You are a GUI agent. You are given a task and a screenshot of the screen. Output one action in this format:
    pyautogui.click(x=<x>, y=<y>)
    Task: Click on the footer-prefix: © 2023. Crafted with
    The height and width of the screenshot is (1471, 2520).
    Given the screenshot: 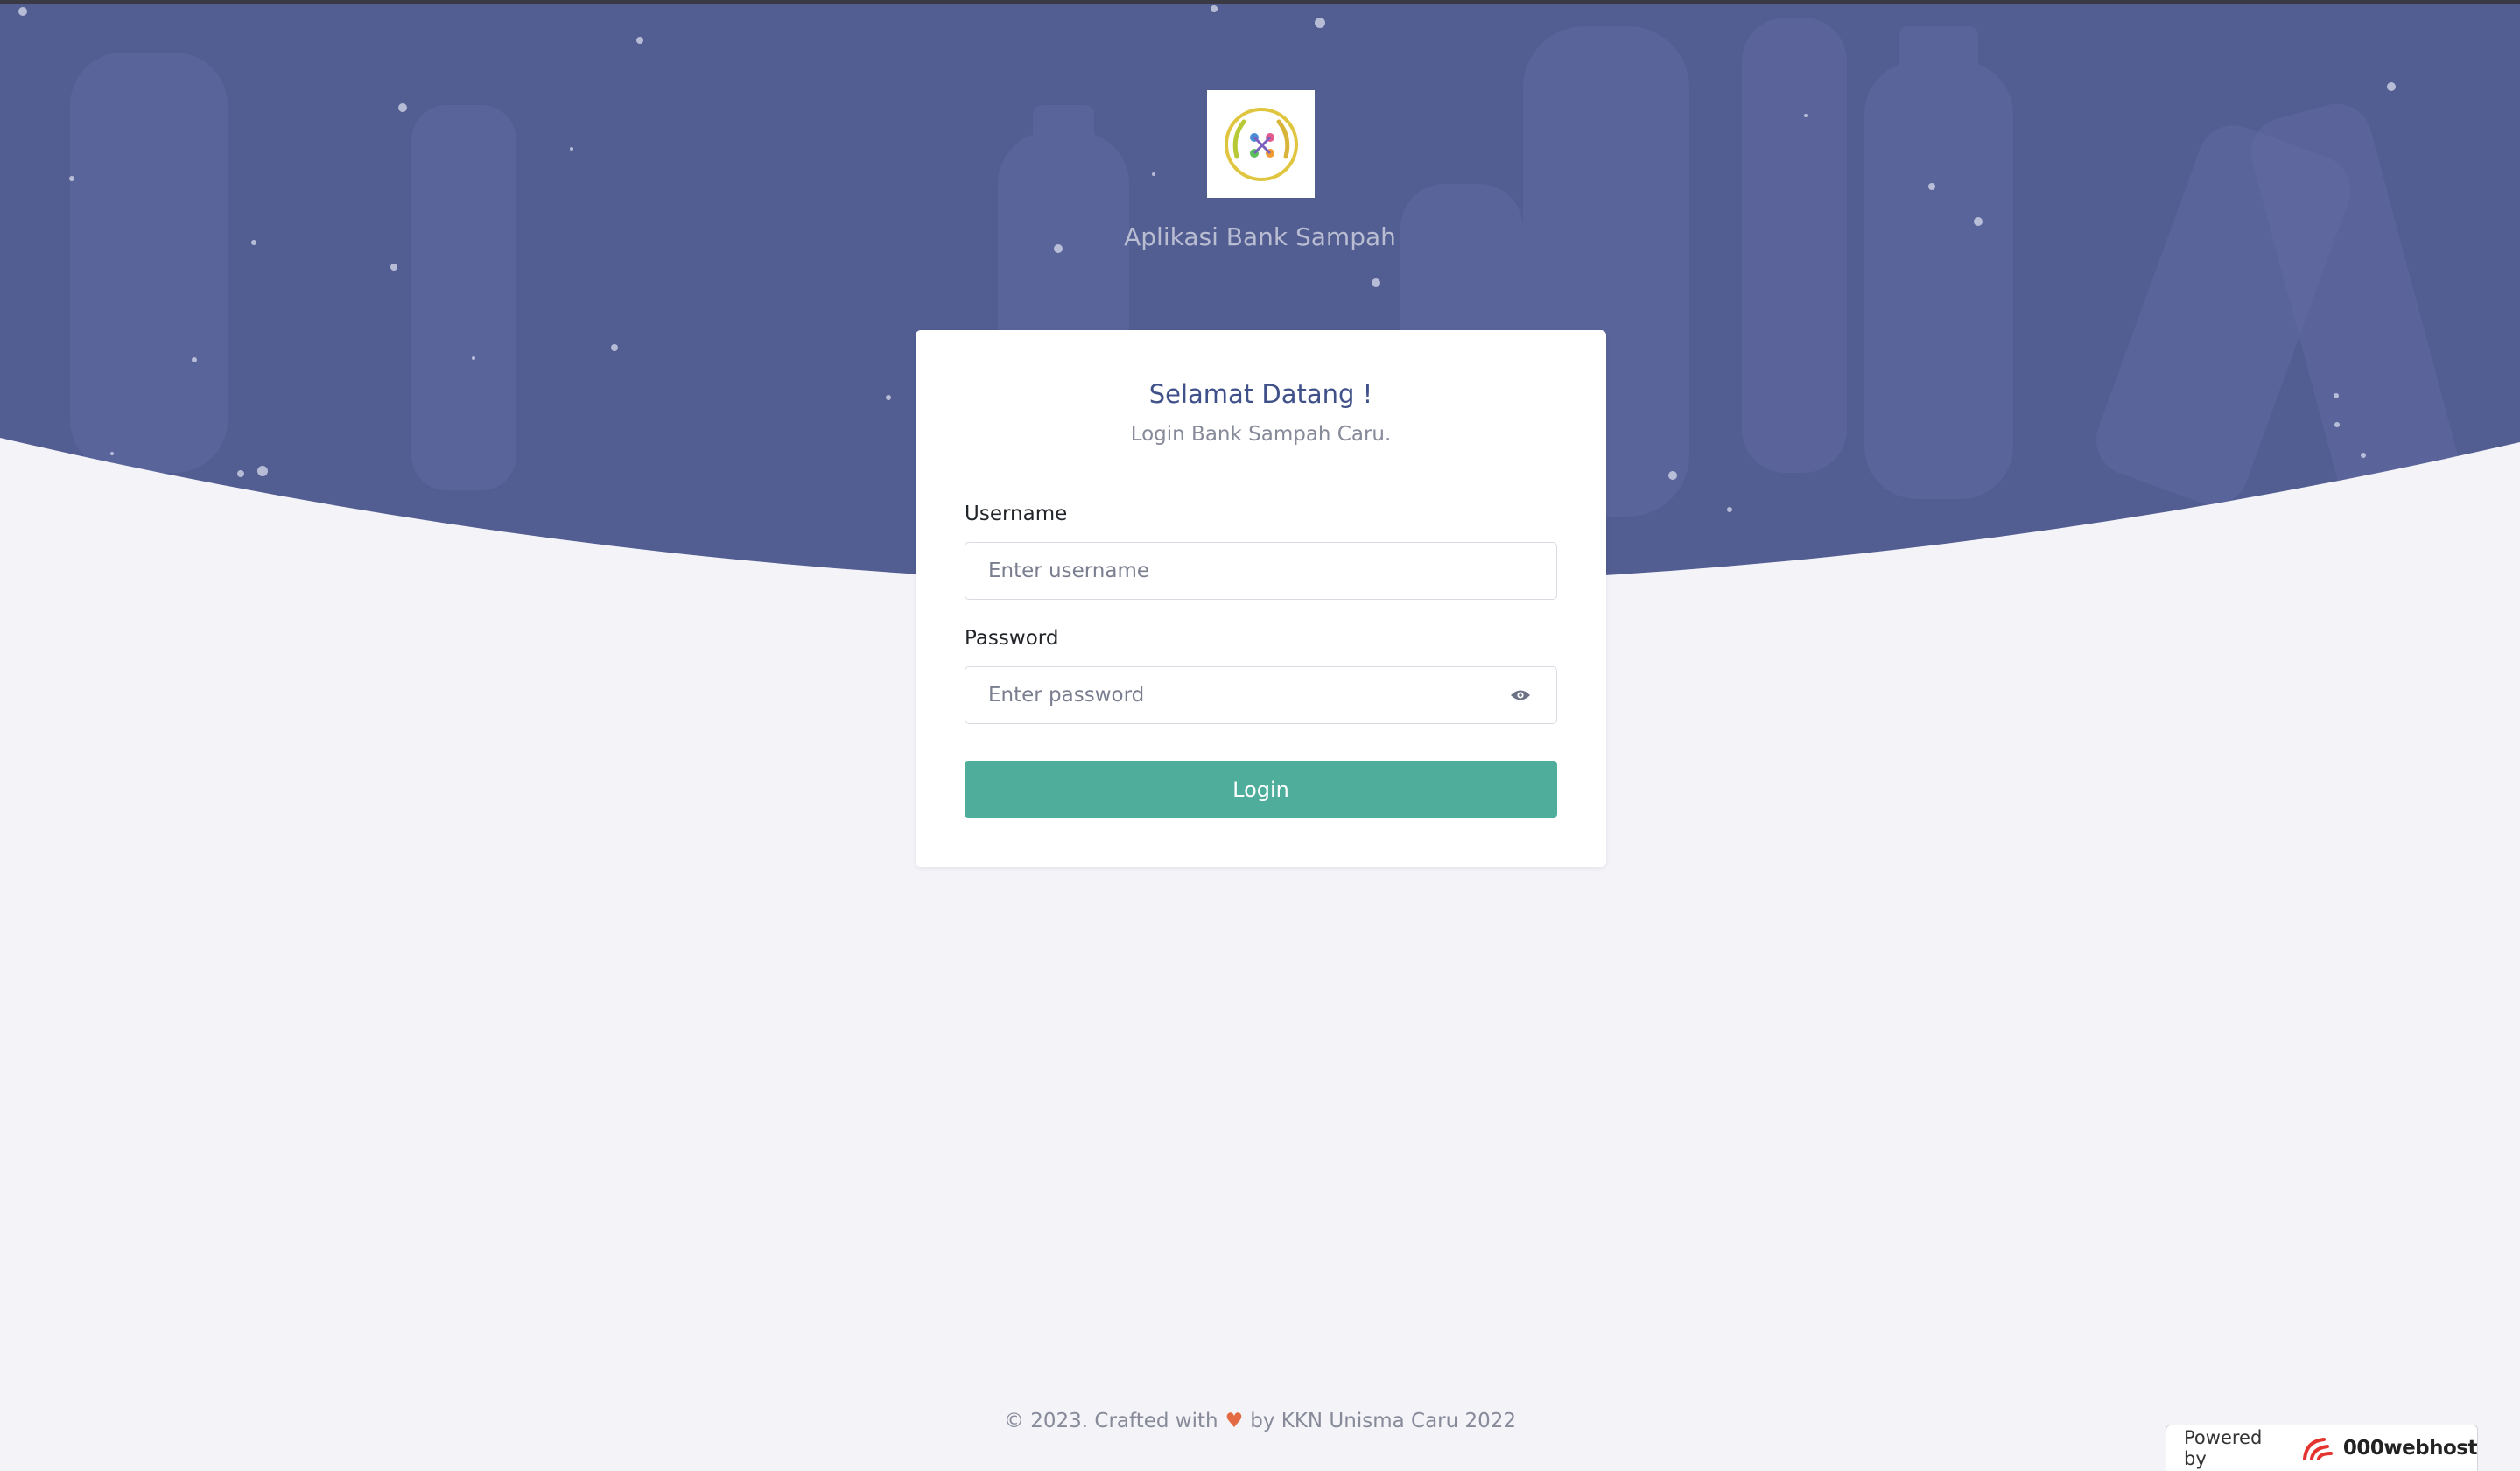 What is the action you would take?
    pyautogui.click(x=1110, y=1421)
    